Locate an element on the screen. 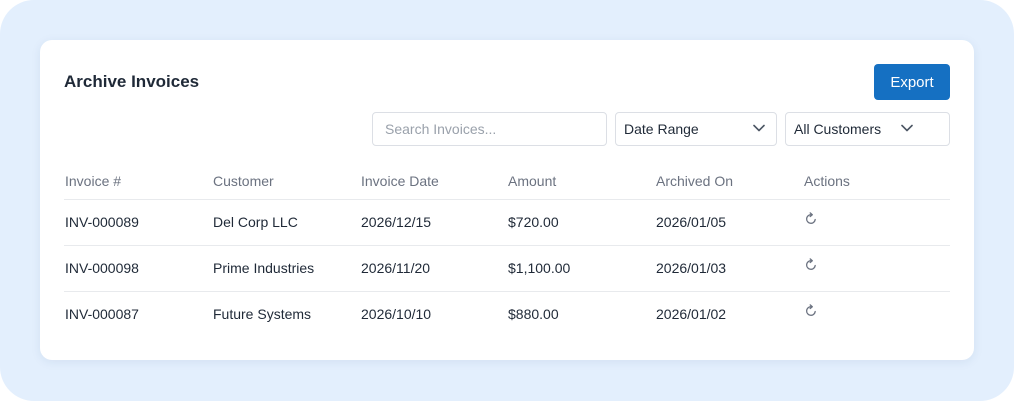 This screenshot has height=401, width=1014. invoice-amount: $880.00 is located at coordinates (533, 314).